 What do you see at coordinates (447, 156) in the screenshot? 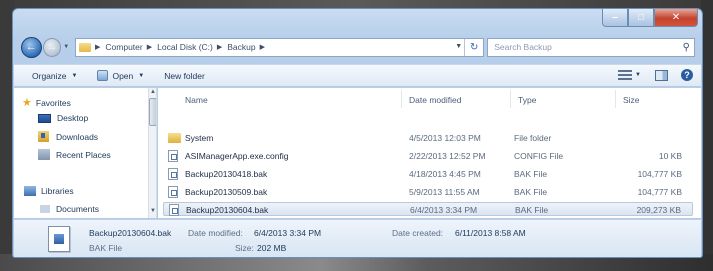
I see `file-date: 2/22/2013 12:52 PM` at bounding box center [447, 156].